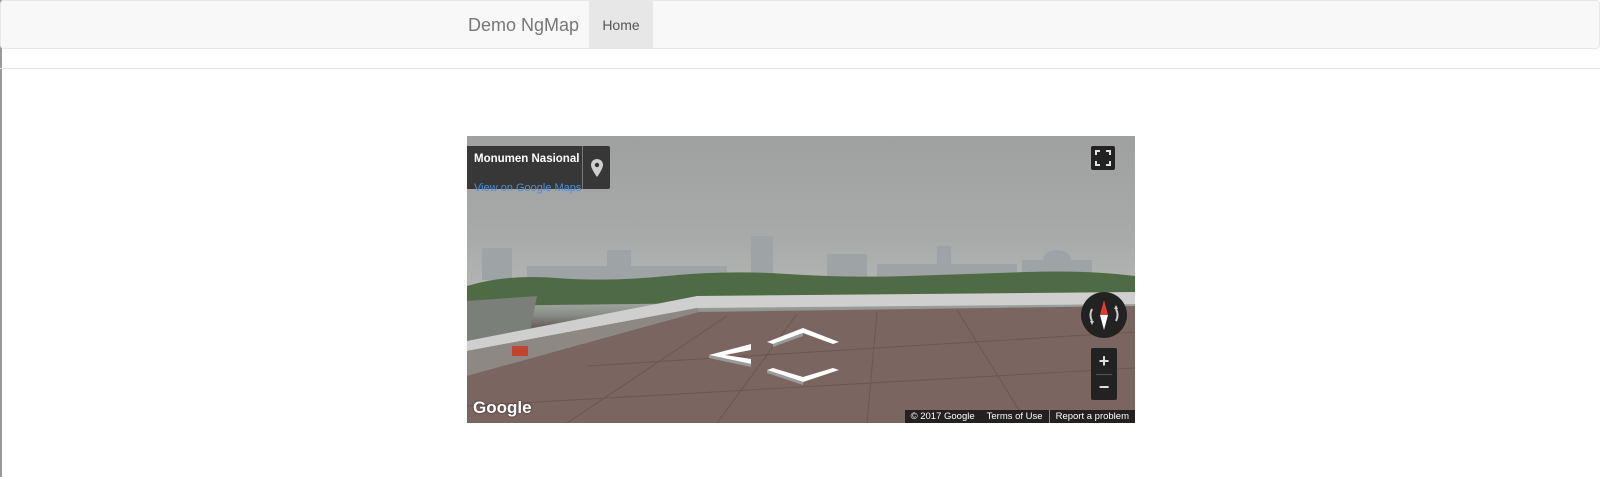 This screenshot has width=1600, height=477. Describe the element at coordinates (1104, 361) in the screenshot. I see `zoom-in-button: +` at that location.